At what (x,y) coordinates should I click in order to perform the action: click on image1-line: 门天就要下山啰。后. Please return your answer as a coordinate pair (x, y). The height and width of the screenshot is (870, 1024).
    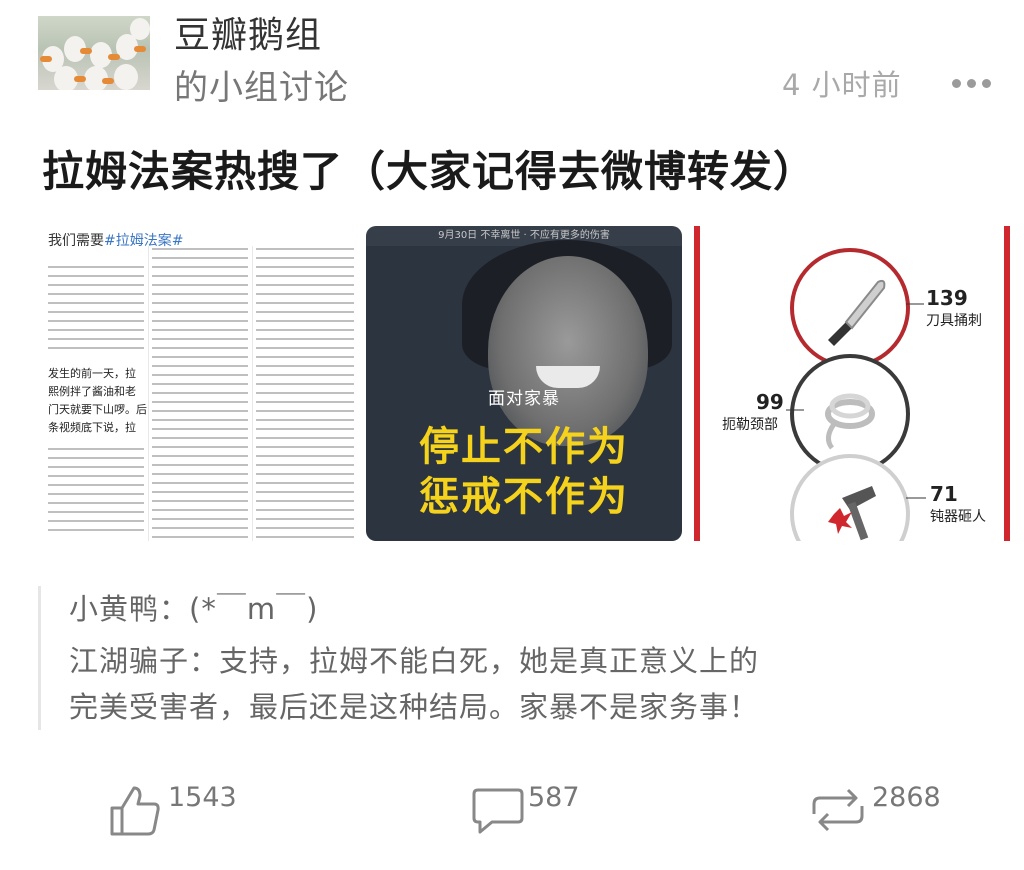
    Looking at the image, I should click on (97, 409).